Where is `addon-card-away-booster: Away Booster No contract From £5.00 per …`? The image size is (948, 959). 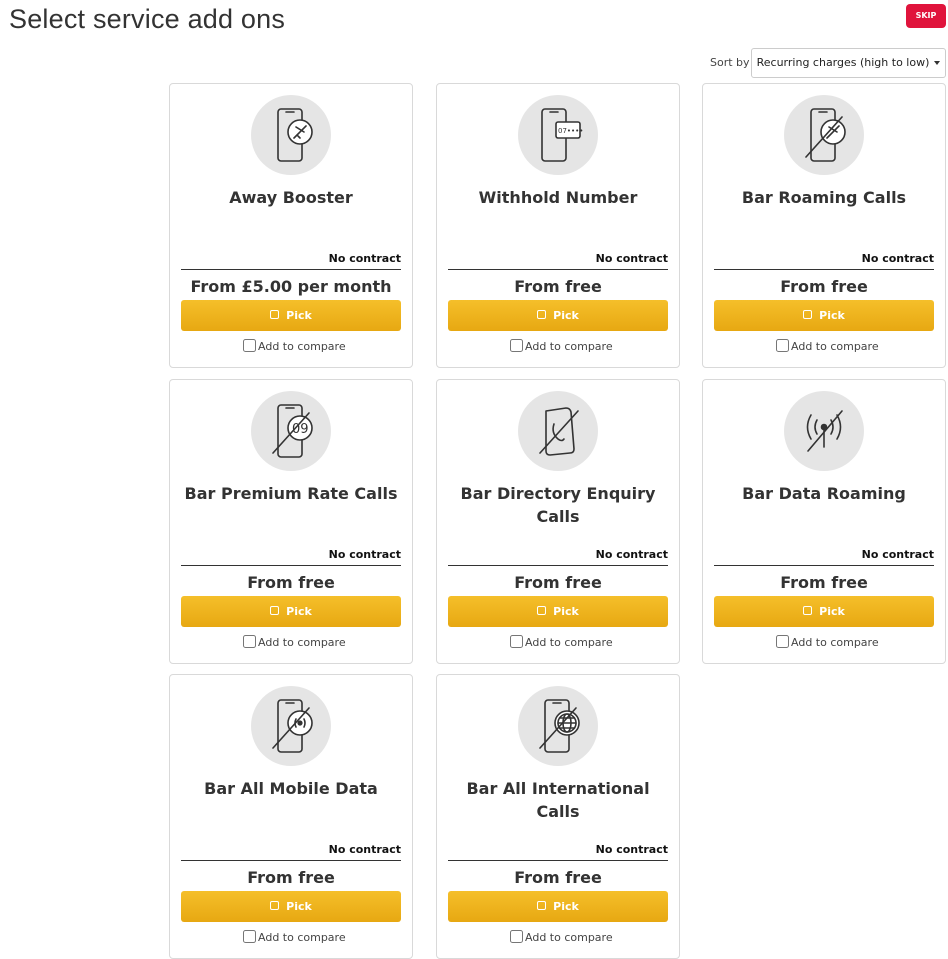 addon-card-away-booster: Away Booster No contract From £5.00 per … is located at coordinates (291, 225).